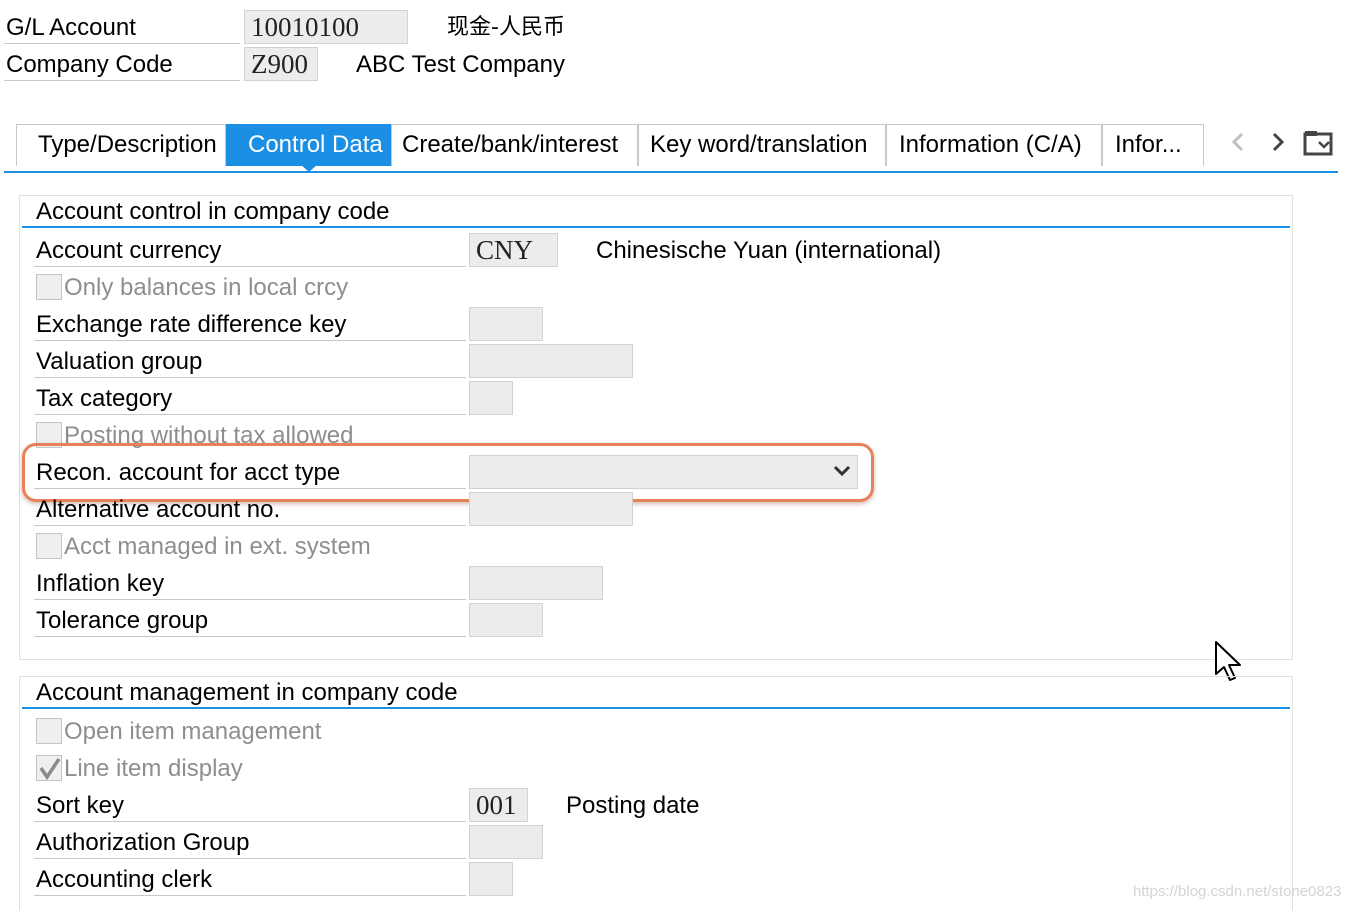 The height and width of the screenshot is (910, 1361). Describe the element at coordinates (498, 805) in the screenshot. I see `sort-key-field: 001` at that location.